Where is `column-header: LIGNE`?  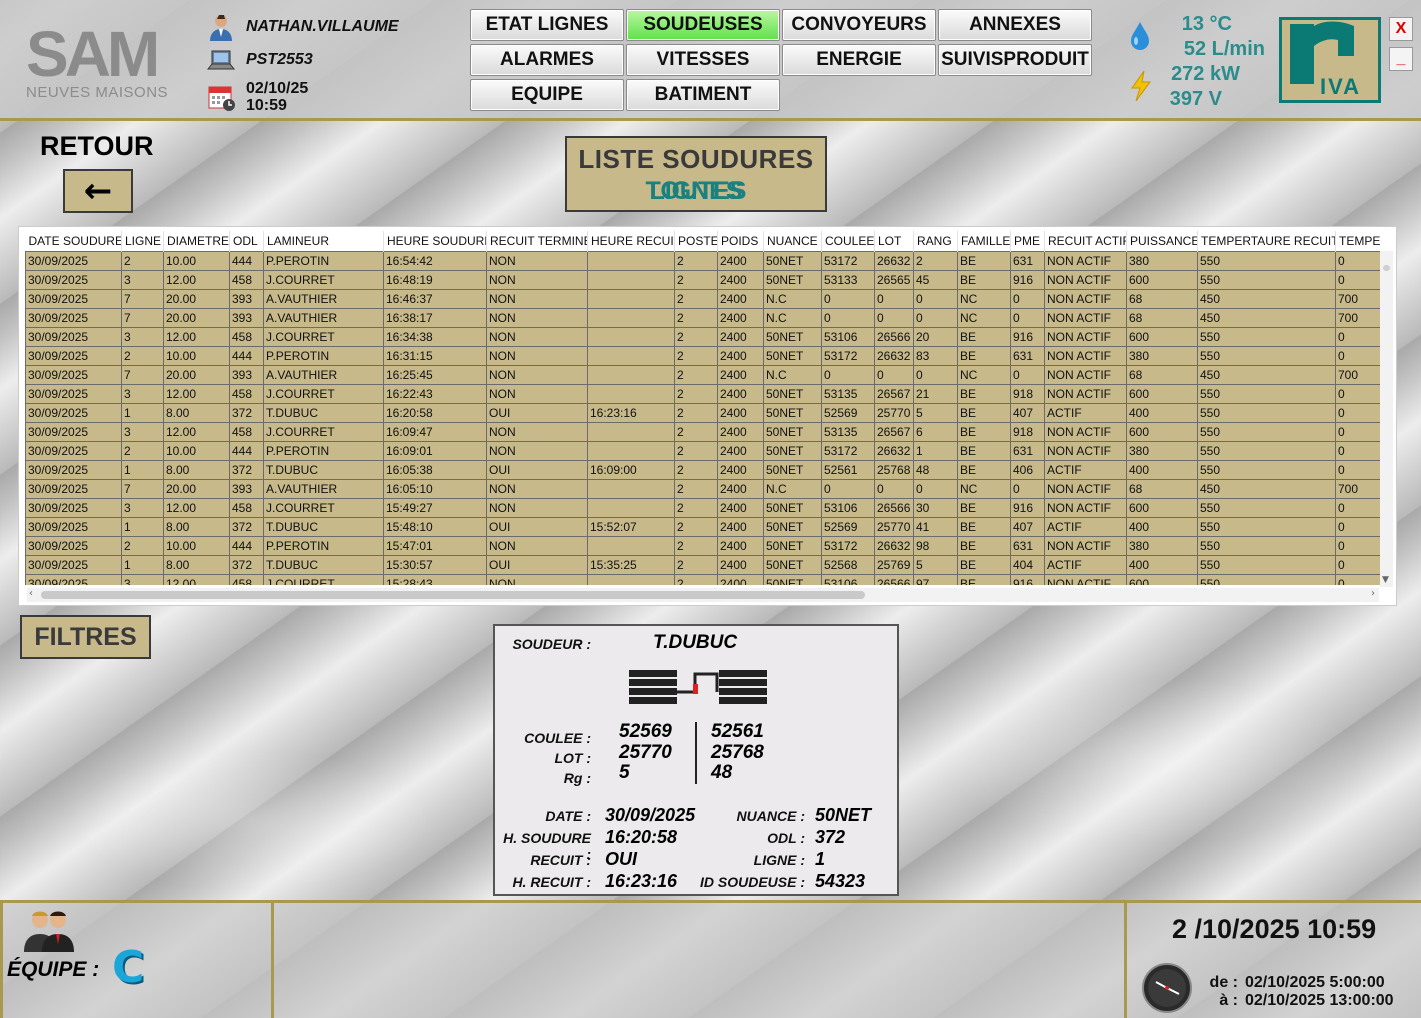 column-header: LIGNE is located at coordinates (142, 241).